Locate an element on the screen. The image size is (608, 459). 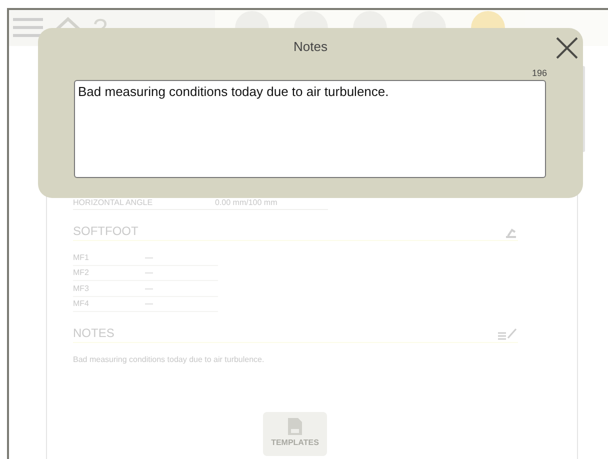
table-cell-text: MF2 is located at coordinates (81, 273).